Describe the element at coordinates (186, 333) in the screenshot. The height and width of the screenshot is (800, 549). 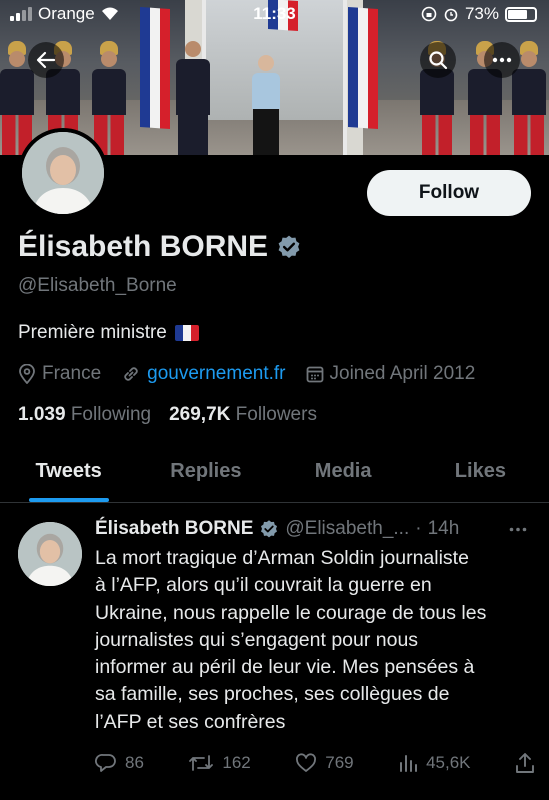
I see `french-flag-emoji` at that location.